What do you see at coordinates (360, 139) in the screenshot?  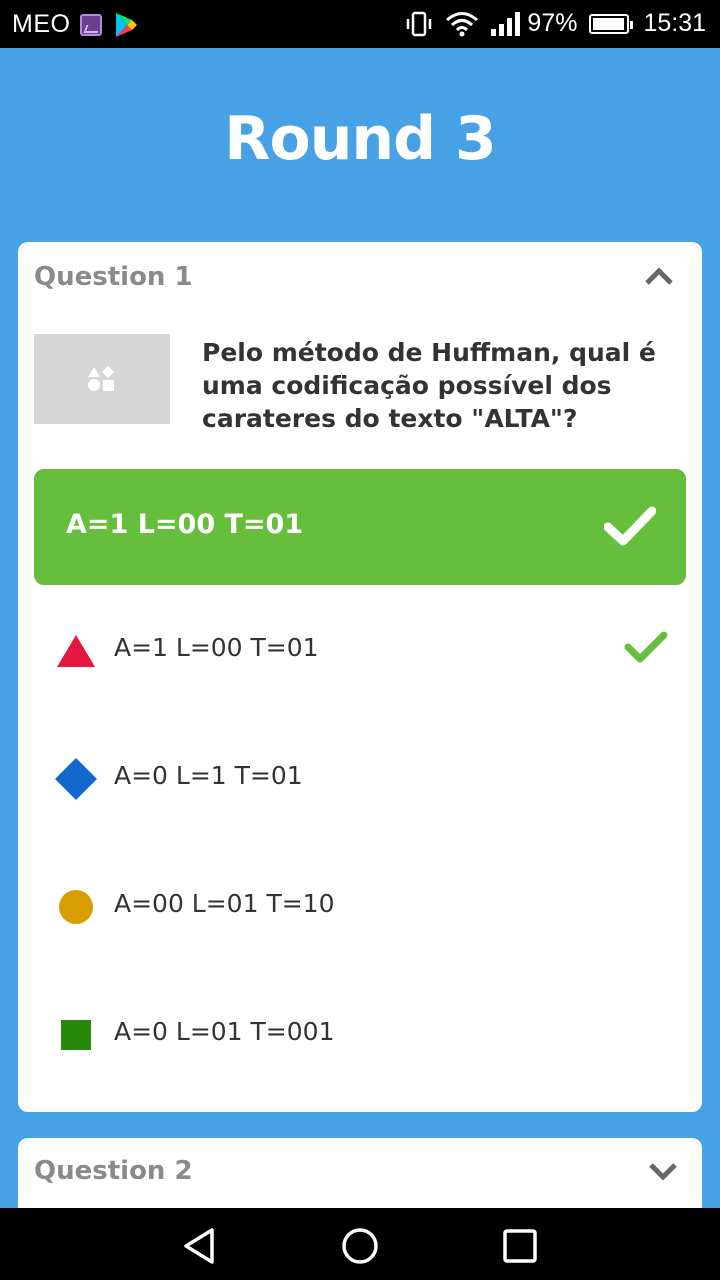 I see `round-title: Round 3` at bounding box center [360, 139].